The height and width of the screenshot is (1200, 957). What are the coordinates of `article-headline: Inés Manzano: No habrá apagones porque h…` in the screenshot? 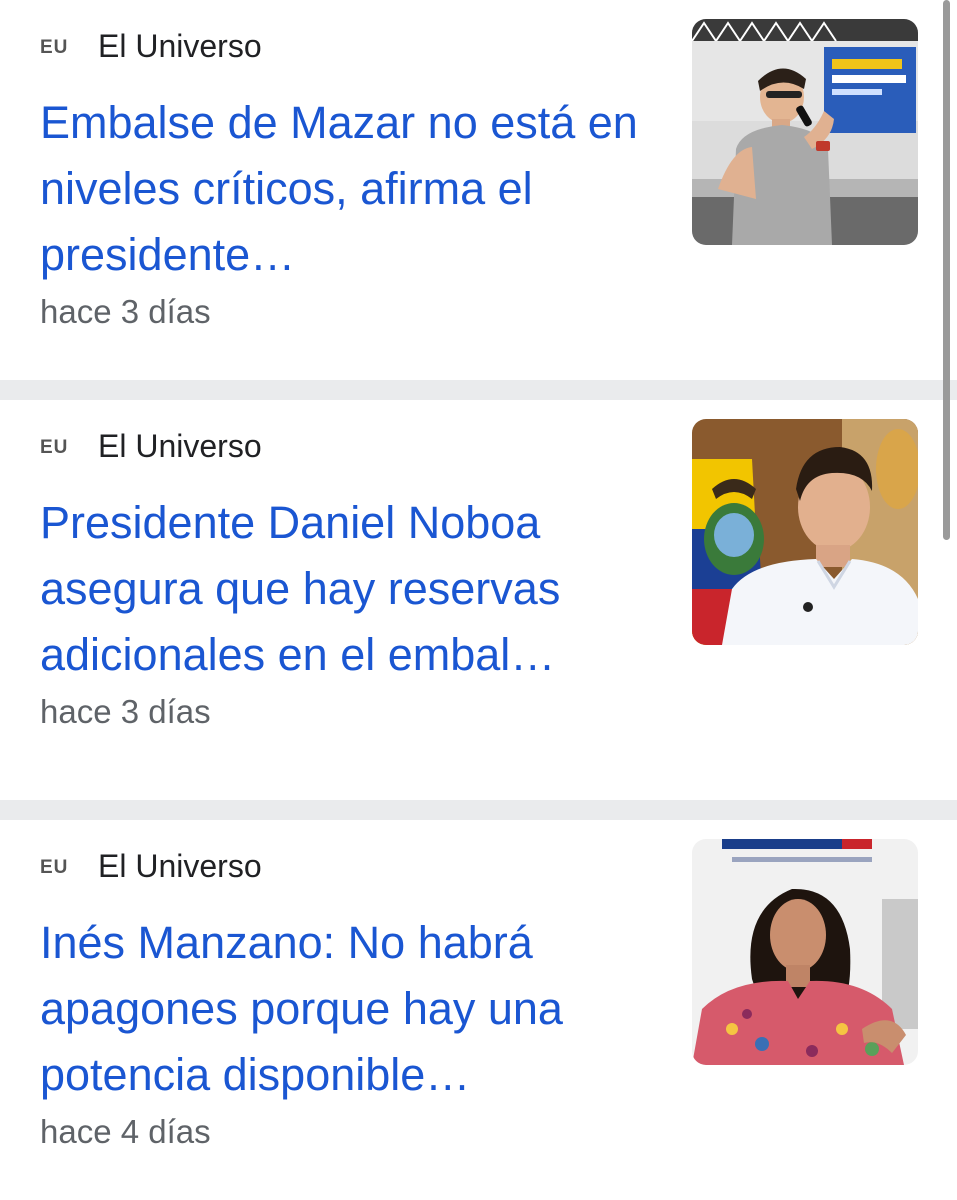 It's located at (355, 1009).